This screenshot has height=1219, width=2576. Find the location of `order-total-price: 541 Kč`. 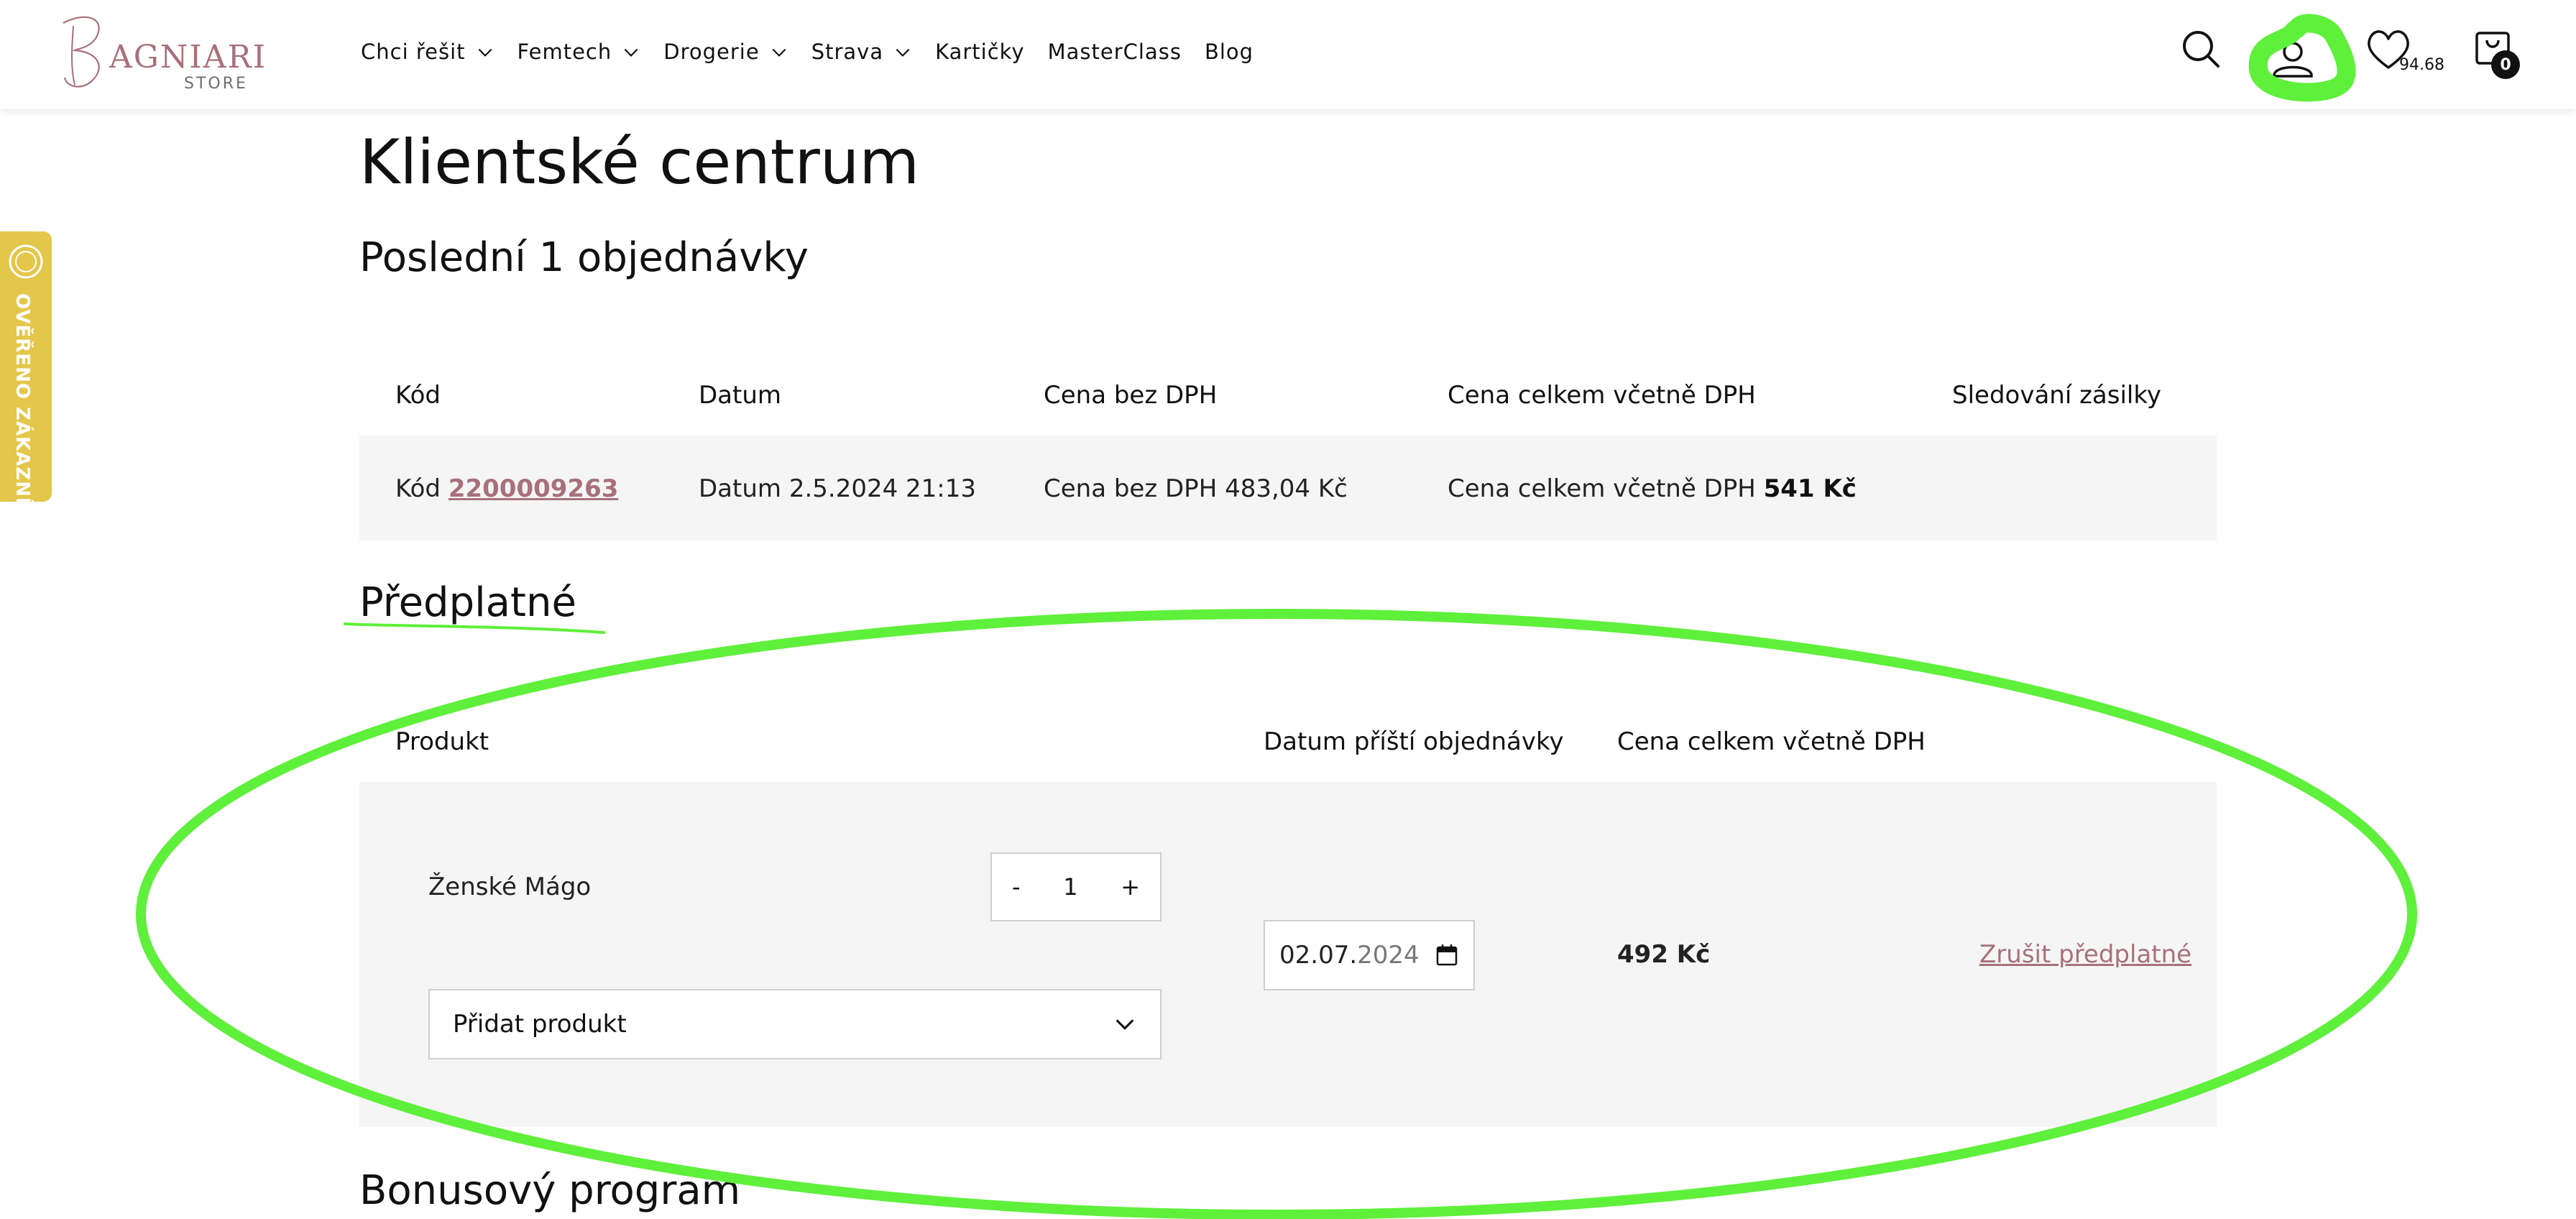

order-total-price: 541 Kč is located at coordinates (1810, 488).